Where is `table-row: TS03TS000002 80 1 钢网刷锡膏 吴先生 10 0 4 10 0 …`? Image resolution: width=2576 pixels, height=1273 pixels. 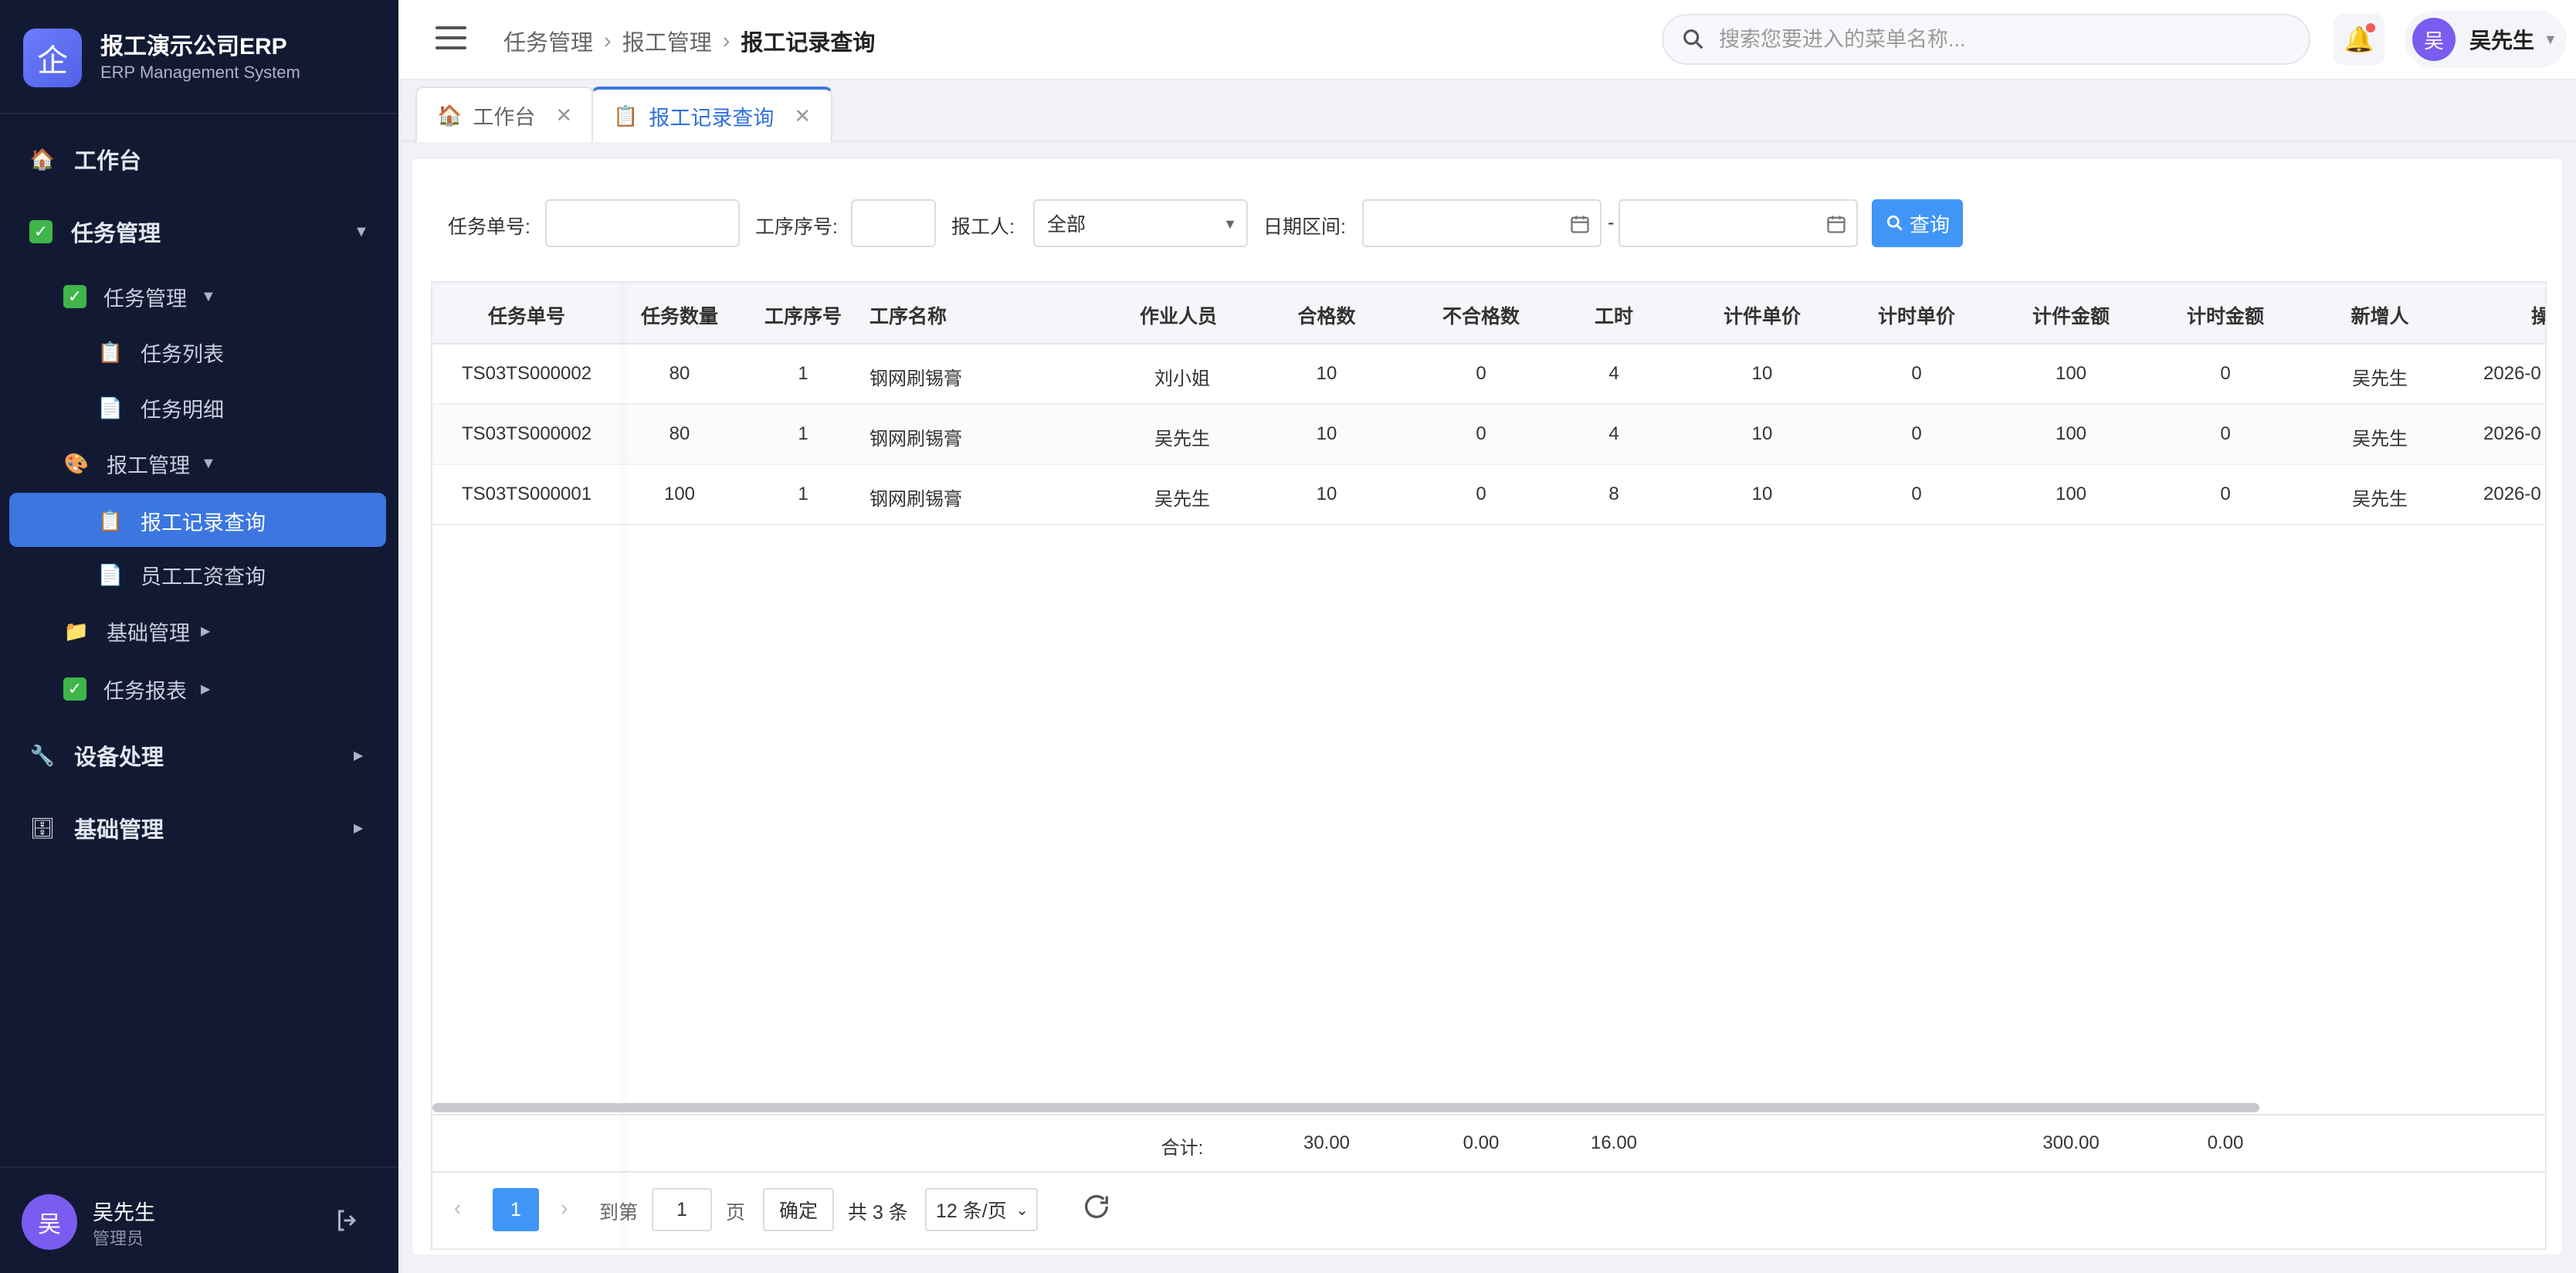 table-row: TS03TS000002 80 1 钢网刷锡膏 吴先生 10 0 4 10 0 … is located at coordinates (1488, 435).